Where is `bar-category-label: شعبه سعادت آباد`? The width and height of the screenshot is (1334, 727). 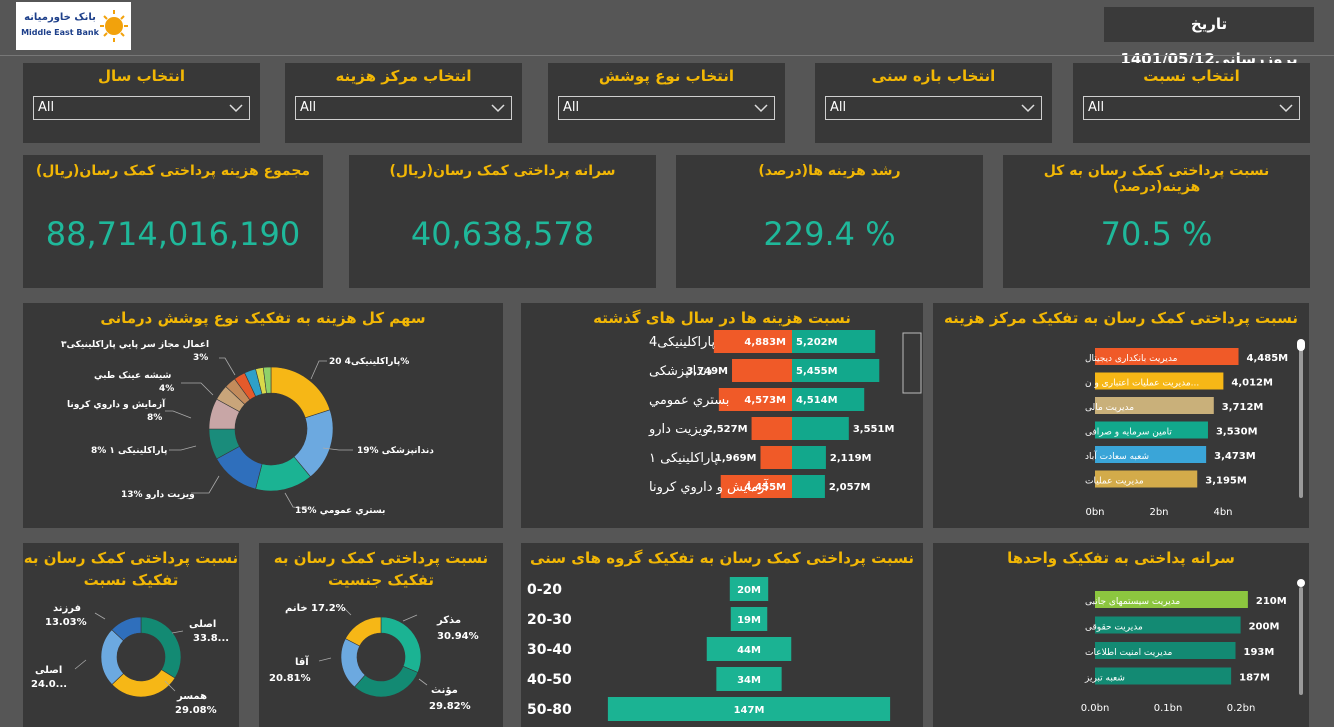
bar-category-label: شعبه سعادت آباد is located at coordinates (1117, 456).